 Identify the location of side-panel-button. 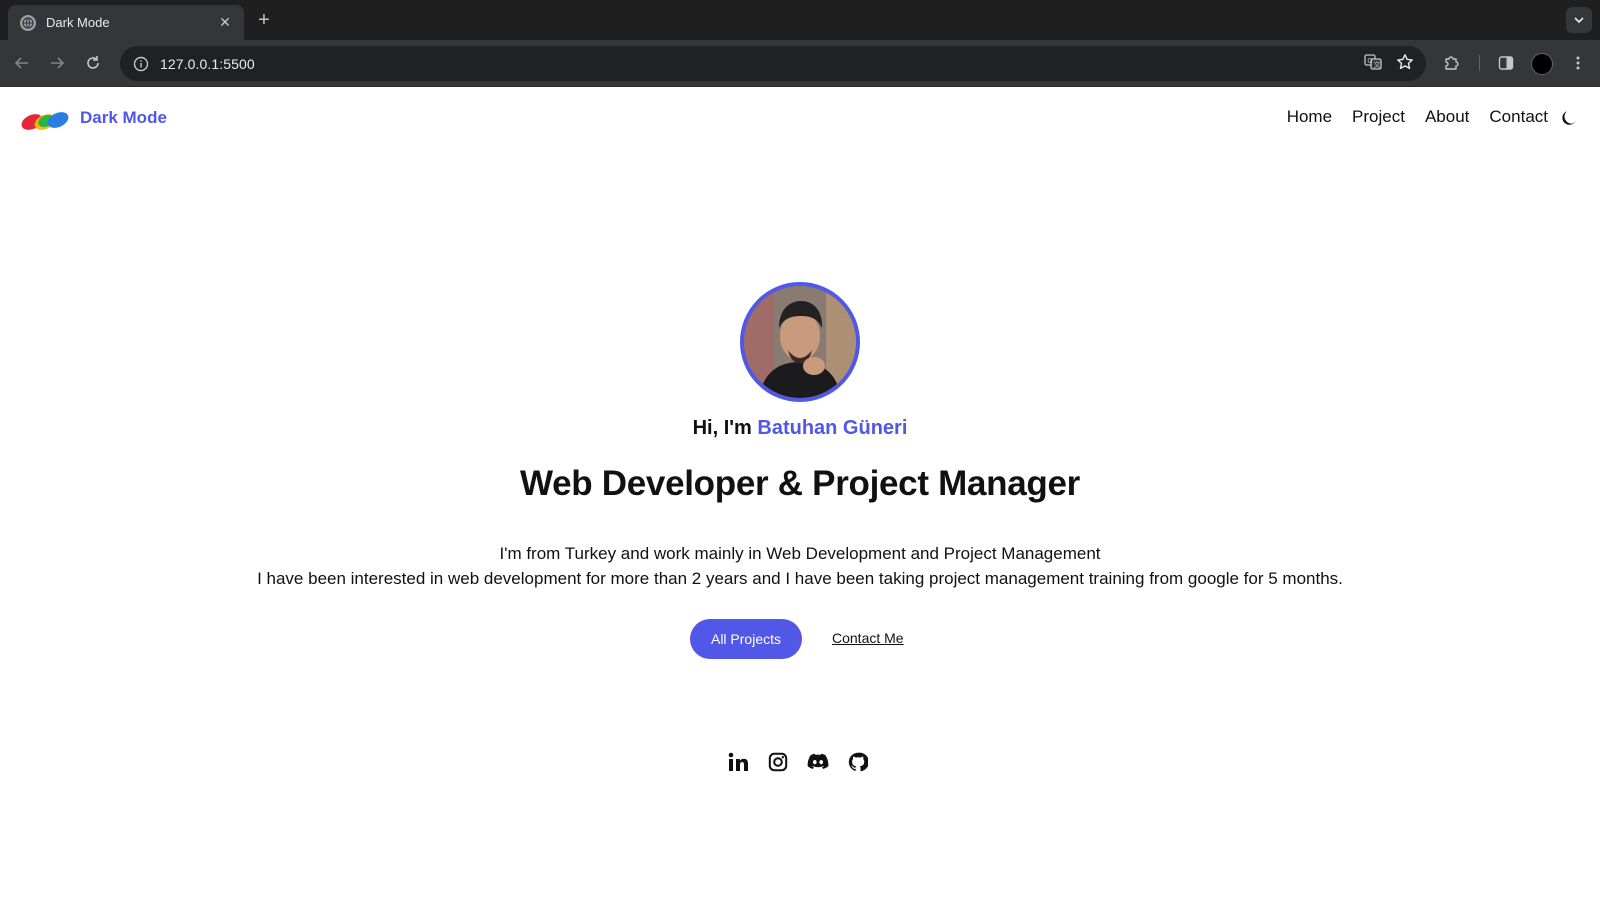
(1506, 63).